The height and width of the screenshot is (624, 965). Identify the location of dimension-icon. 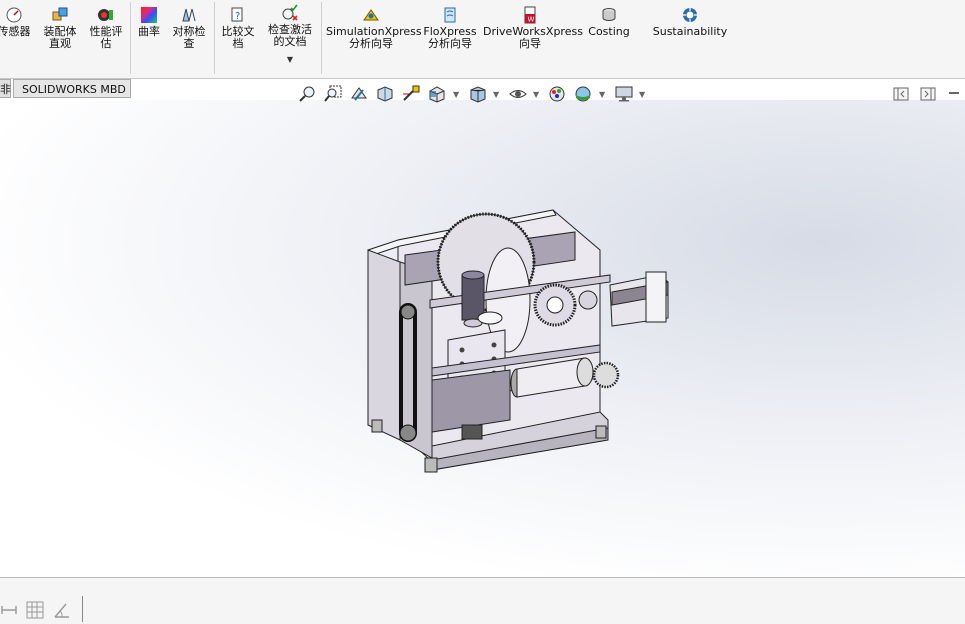
(10, 610).